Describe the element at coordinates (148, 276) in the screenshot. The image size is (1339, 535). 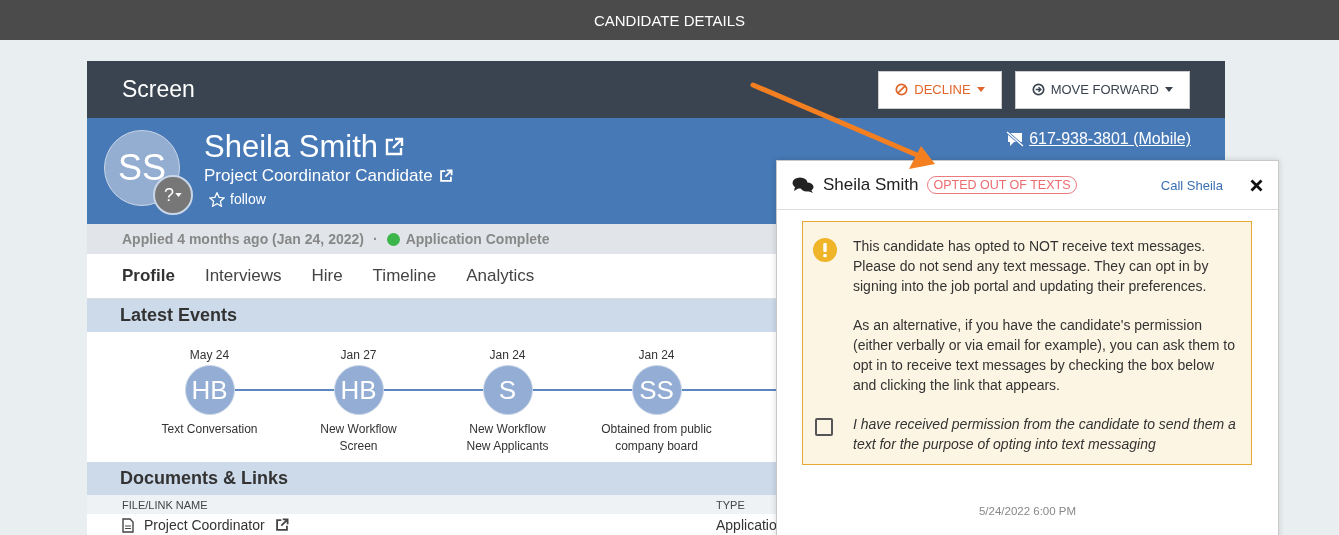
I see `tab: Profile` at that location.